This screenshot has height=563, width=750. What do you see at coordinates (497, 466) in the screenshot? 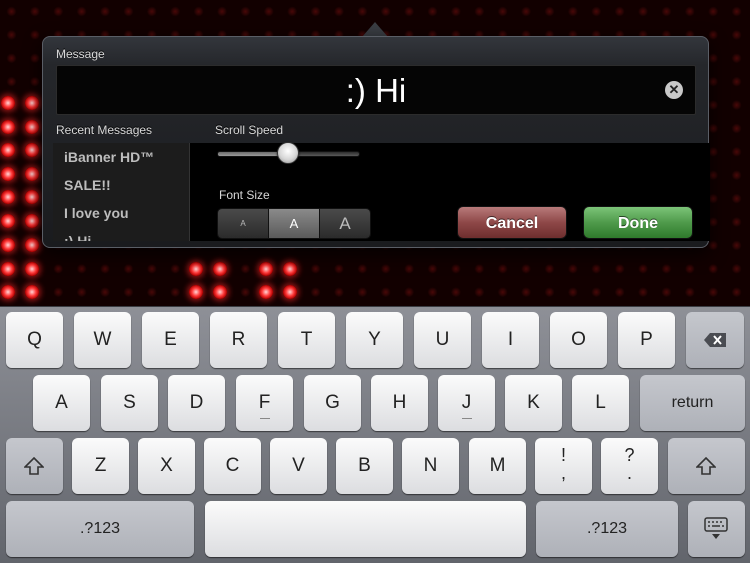
I see `key-m: M` at bounding box center [497, 466].